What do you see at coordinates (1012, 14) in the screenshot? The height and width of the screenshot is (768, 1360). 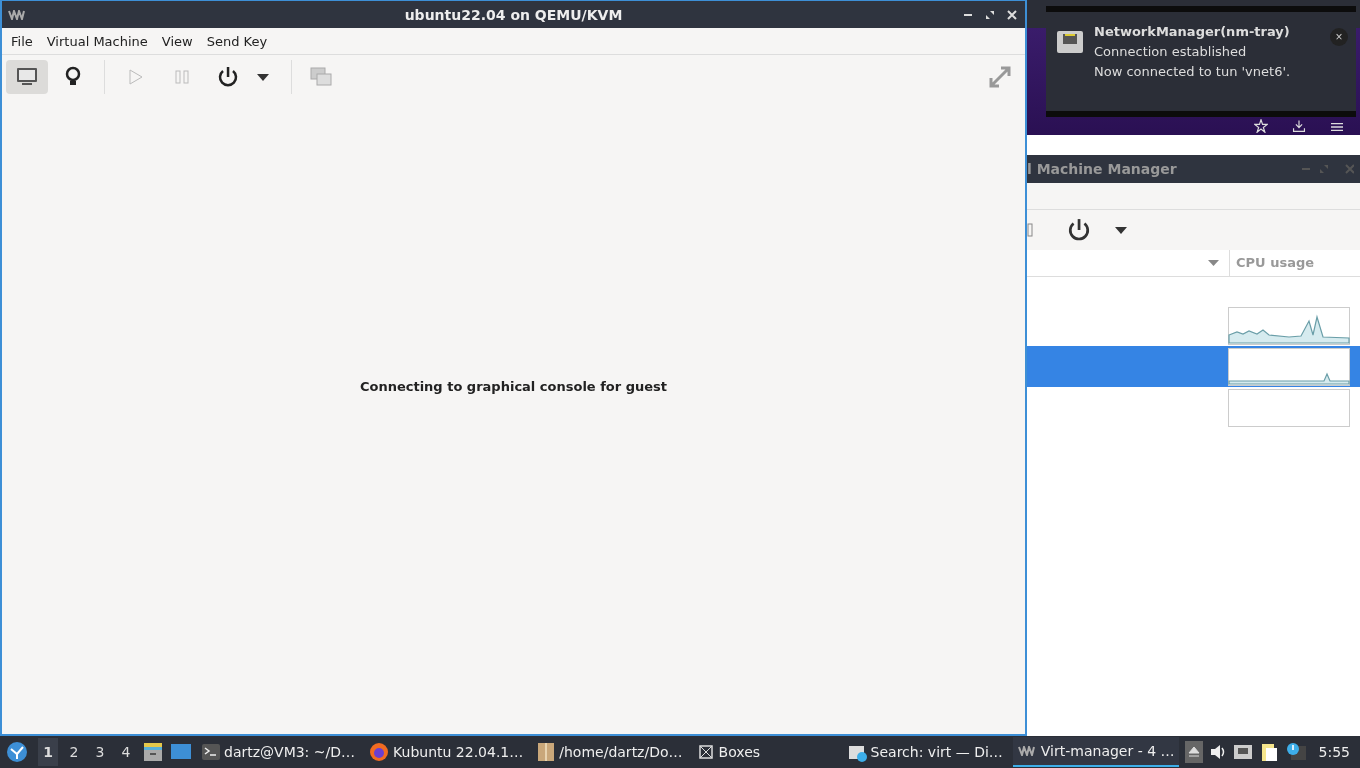 I see `close-icon` at bounding box center [1012, 14].